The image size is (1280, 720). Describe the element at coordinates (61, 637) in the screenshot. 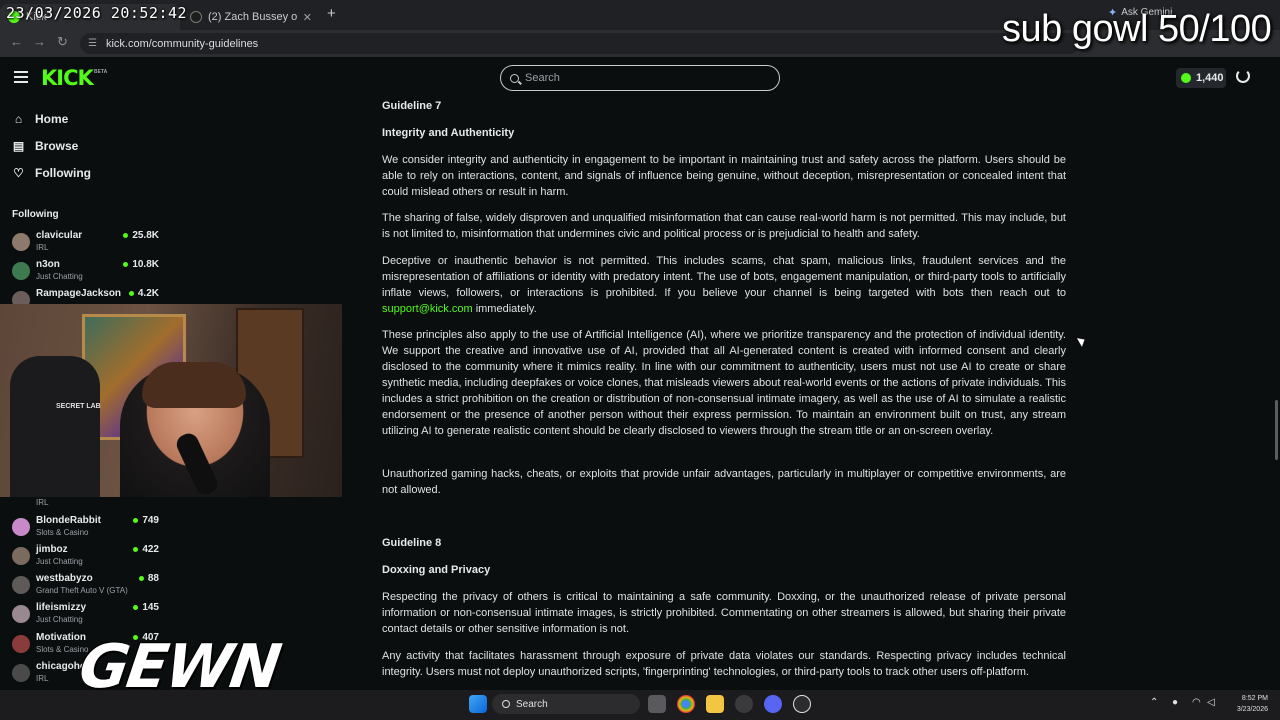

I see `channel-name: Motivation` at that location.